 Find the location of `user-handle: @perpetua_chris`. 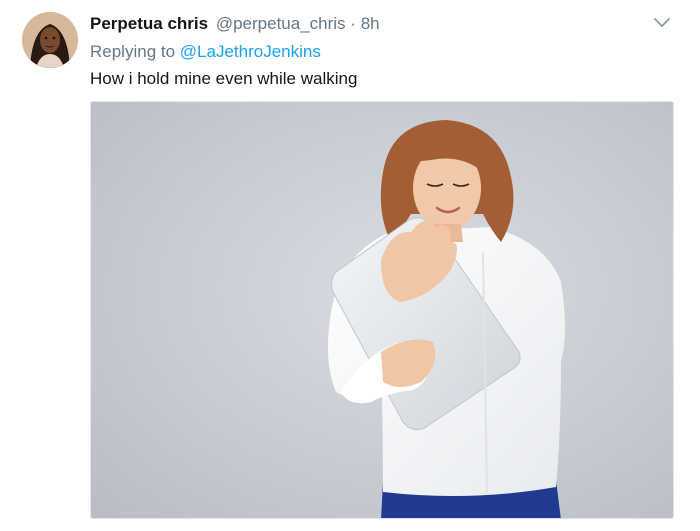

user-handle: @perpetua_chris is located at coordinates (281, 23).